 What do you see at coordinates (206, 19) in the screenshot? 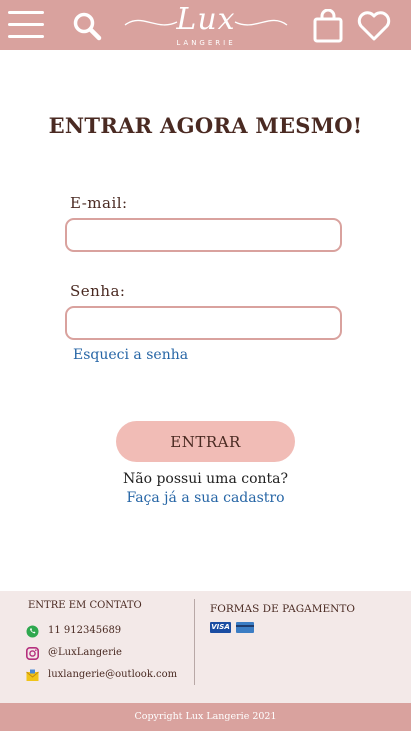
I see `logo-text: Lux` at bounding box center [206, 19].